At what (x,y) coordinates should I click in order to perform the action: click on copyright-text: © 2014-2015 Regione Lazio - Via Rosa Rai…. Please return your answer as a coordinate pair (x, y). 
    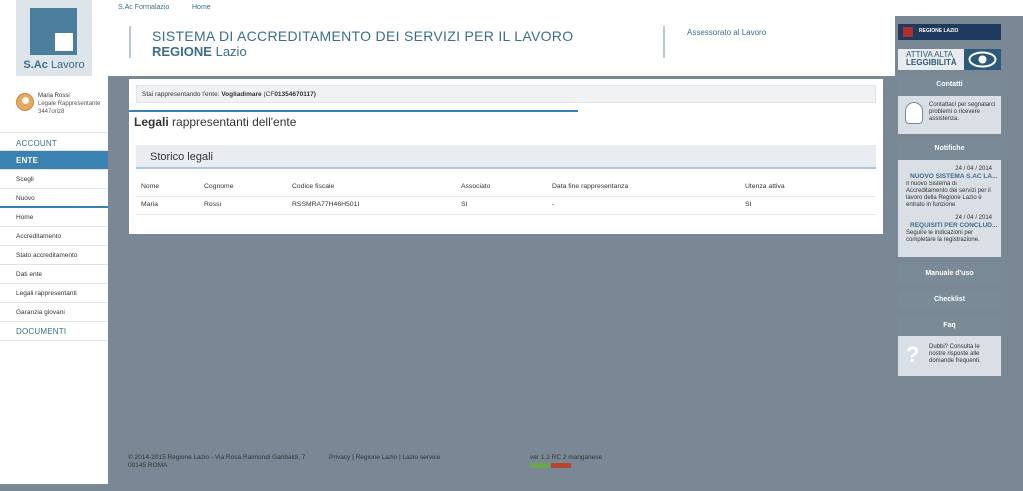
    Looking at the image, I should click on (217, 457).